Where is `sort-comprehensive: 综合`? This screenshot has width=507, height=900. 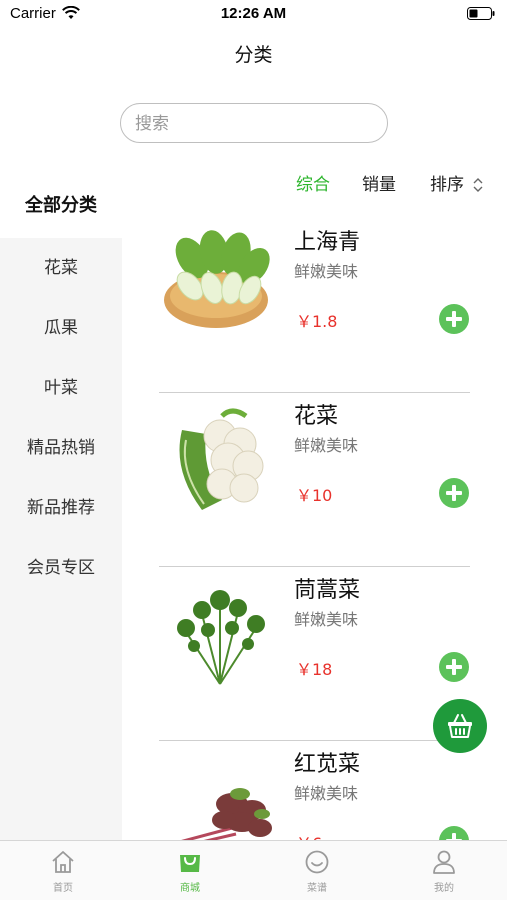 sort-comprehensive: 综合 is located at coordinates (313, 185).